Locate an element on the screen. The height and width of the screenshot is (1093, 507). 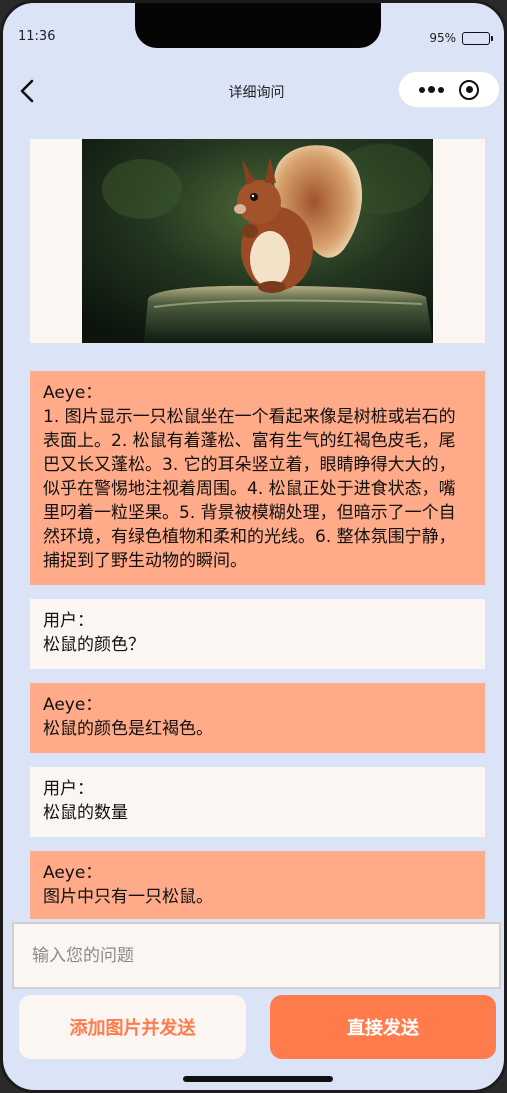
question-input-container is located at coordinates (256, 955).